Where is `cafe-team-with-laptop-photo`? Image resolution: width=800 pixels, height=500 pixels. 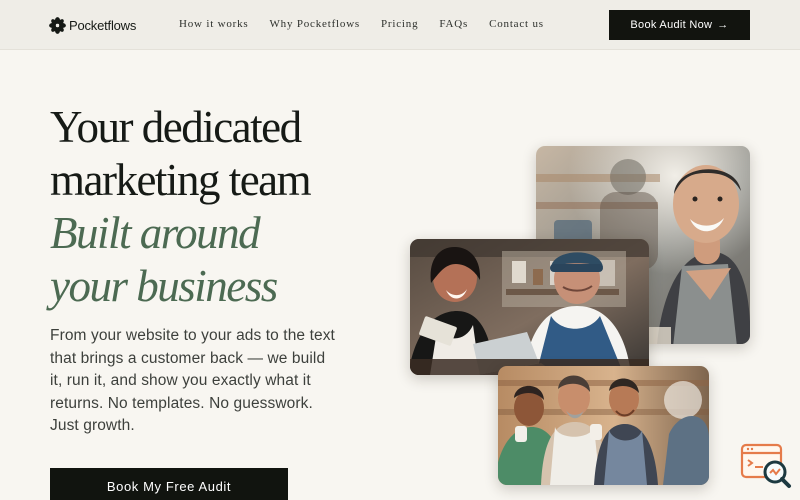 cafe-team-with-laptop-photo is located at coordinates (529, 307).